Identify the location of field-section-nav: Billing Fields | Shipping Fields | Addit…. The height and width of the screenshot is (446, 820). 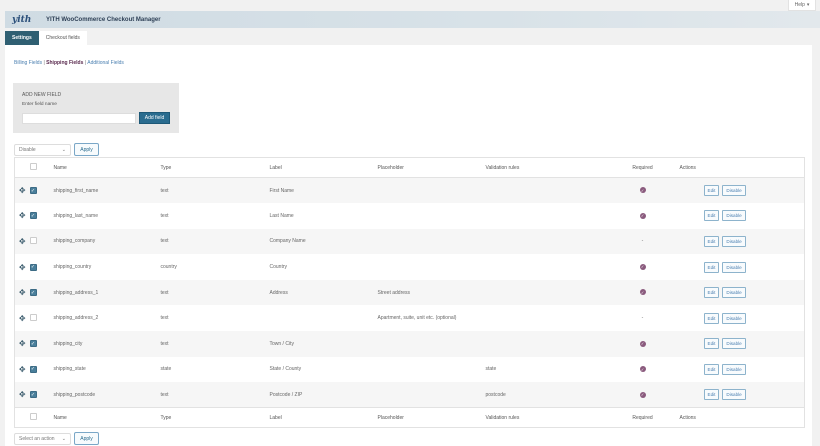
(69, 63).